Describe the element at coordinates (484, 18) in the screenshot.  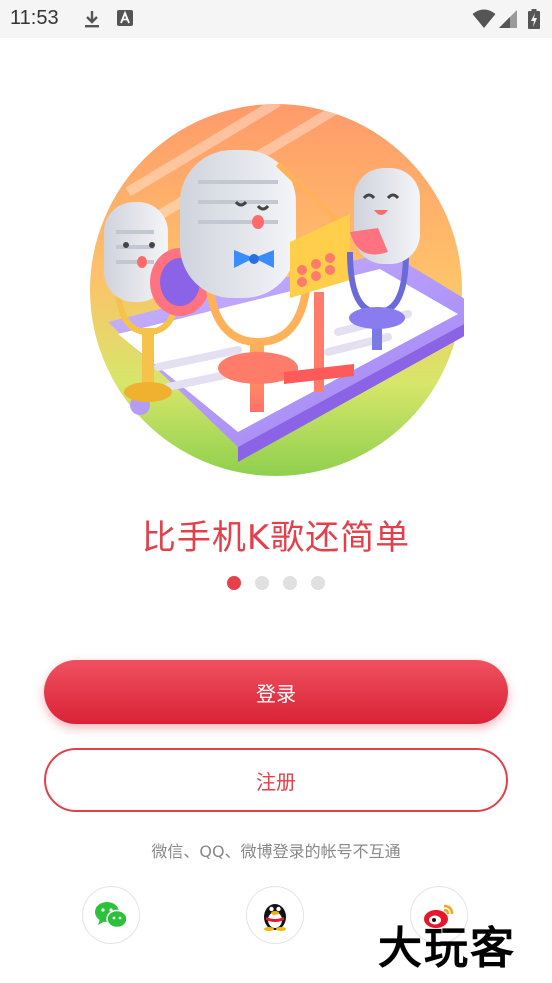
I see `wifi-icon` at that location.